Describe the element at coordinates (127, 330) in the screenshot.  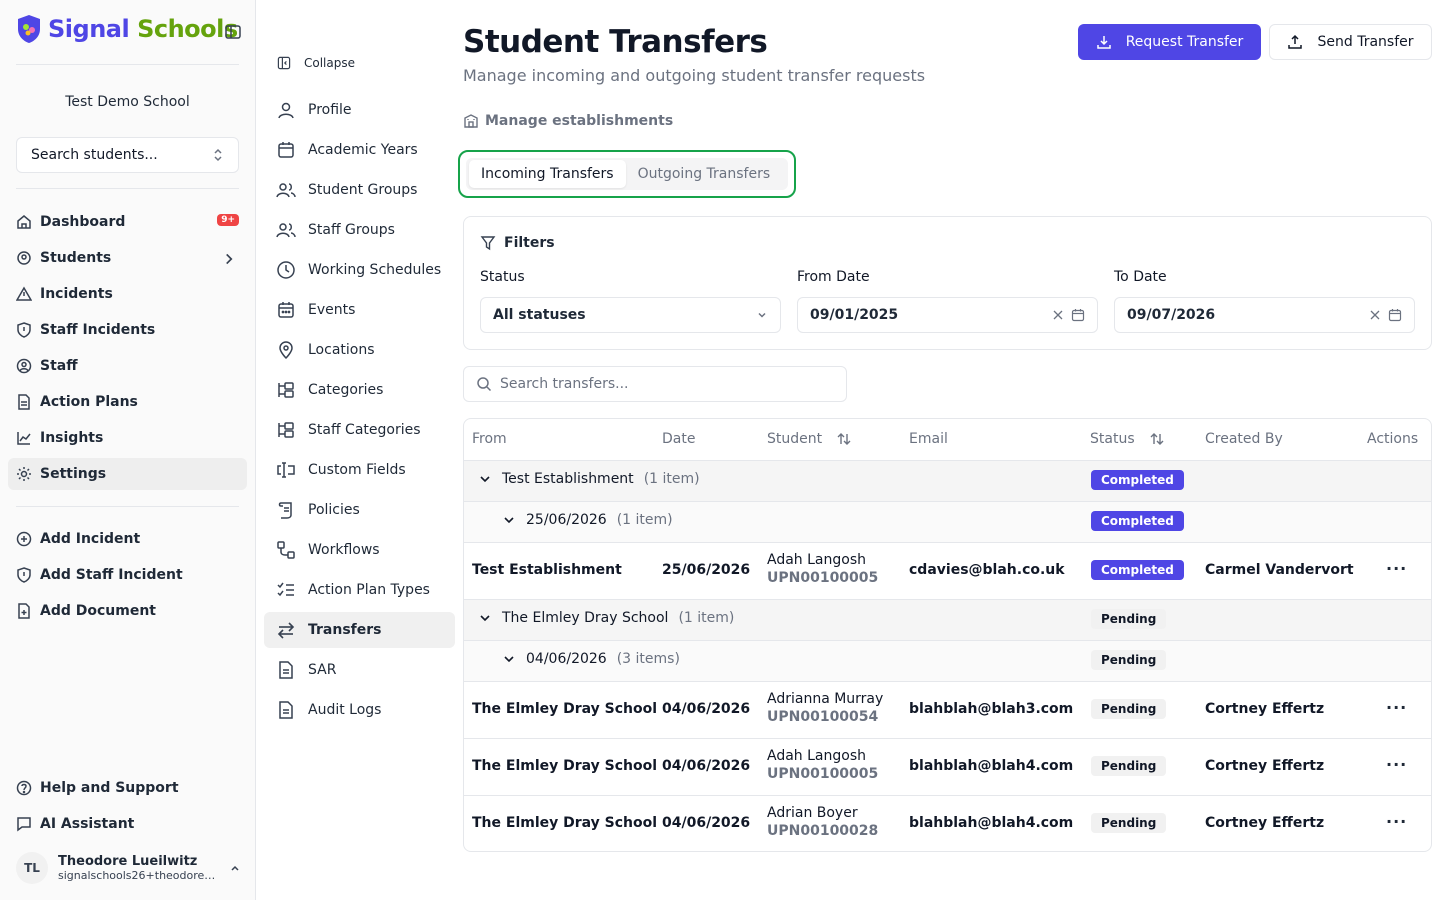
I see `nav-staff-incidents: Staff Incidents` at that location.